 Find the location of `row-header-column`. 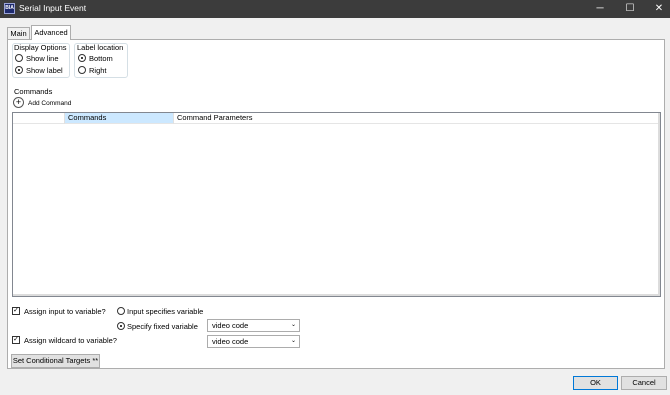

row-header-column is located at coordinates (39, 118).